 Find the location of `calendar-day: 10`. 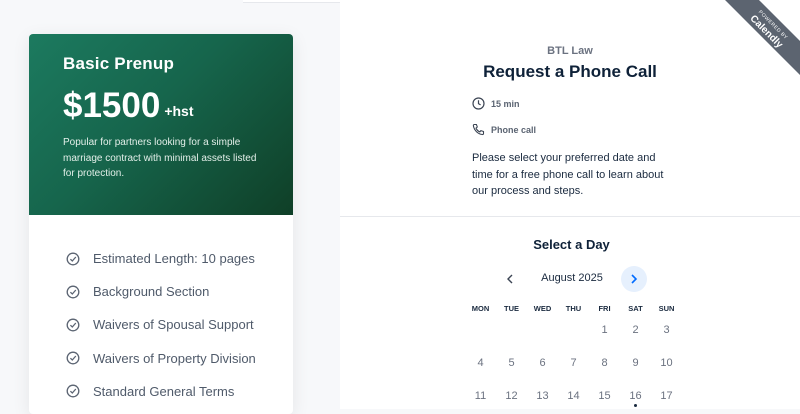

calendar-day: 10 is located at coordinates (666, 363).